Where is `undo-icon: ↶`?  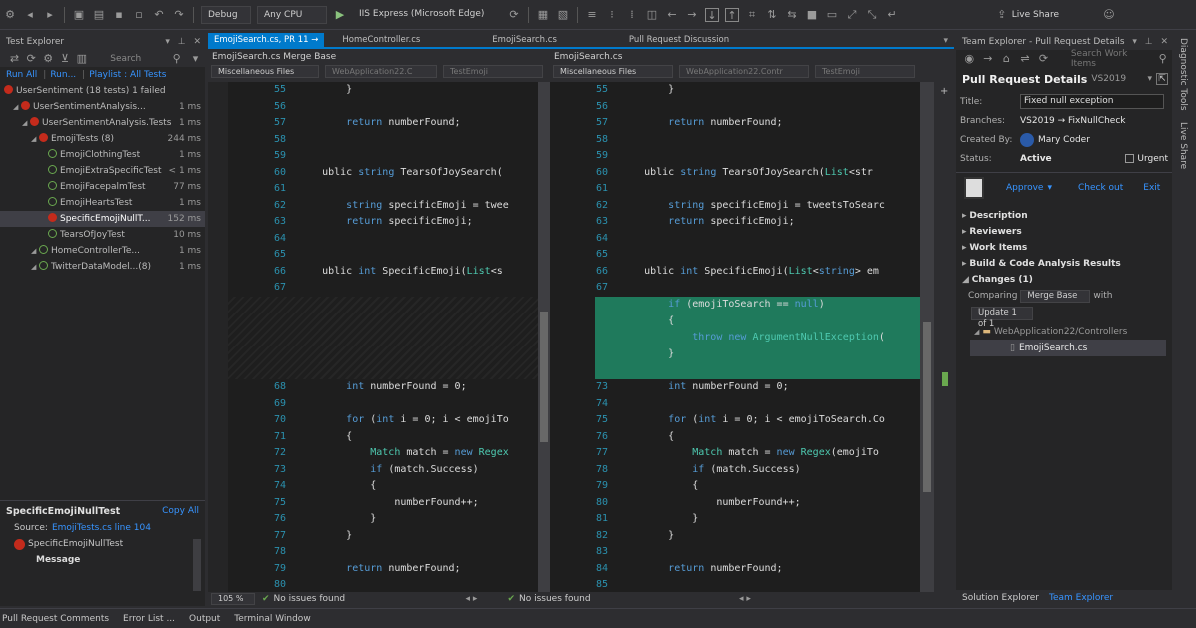
undo-icon: ↶ is located at coordinates (159, 15).